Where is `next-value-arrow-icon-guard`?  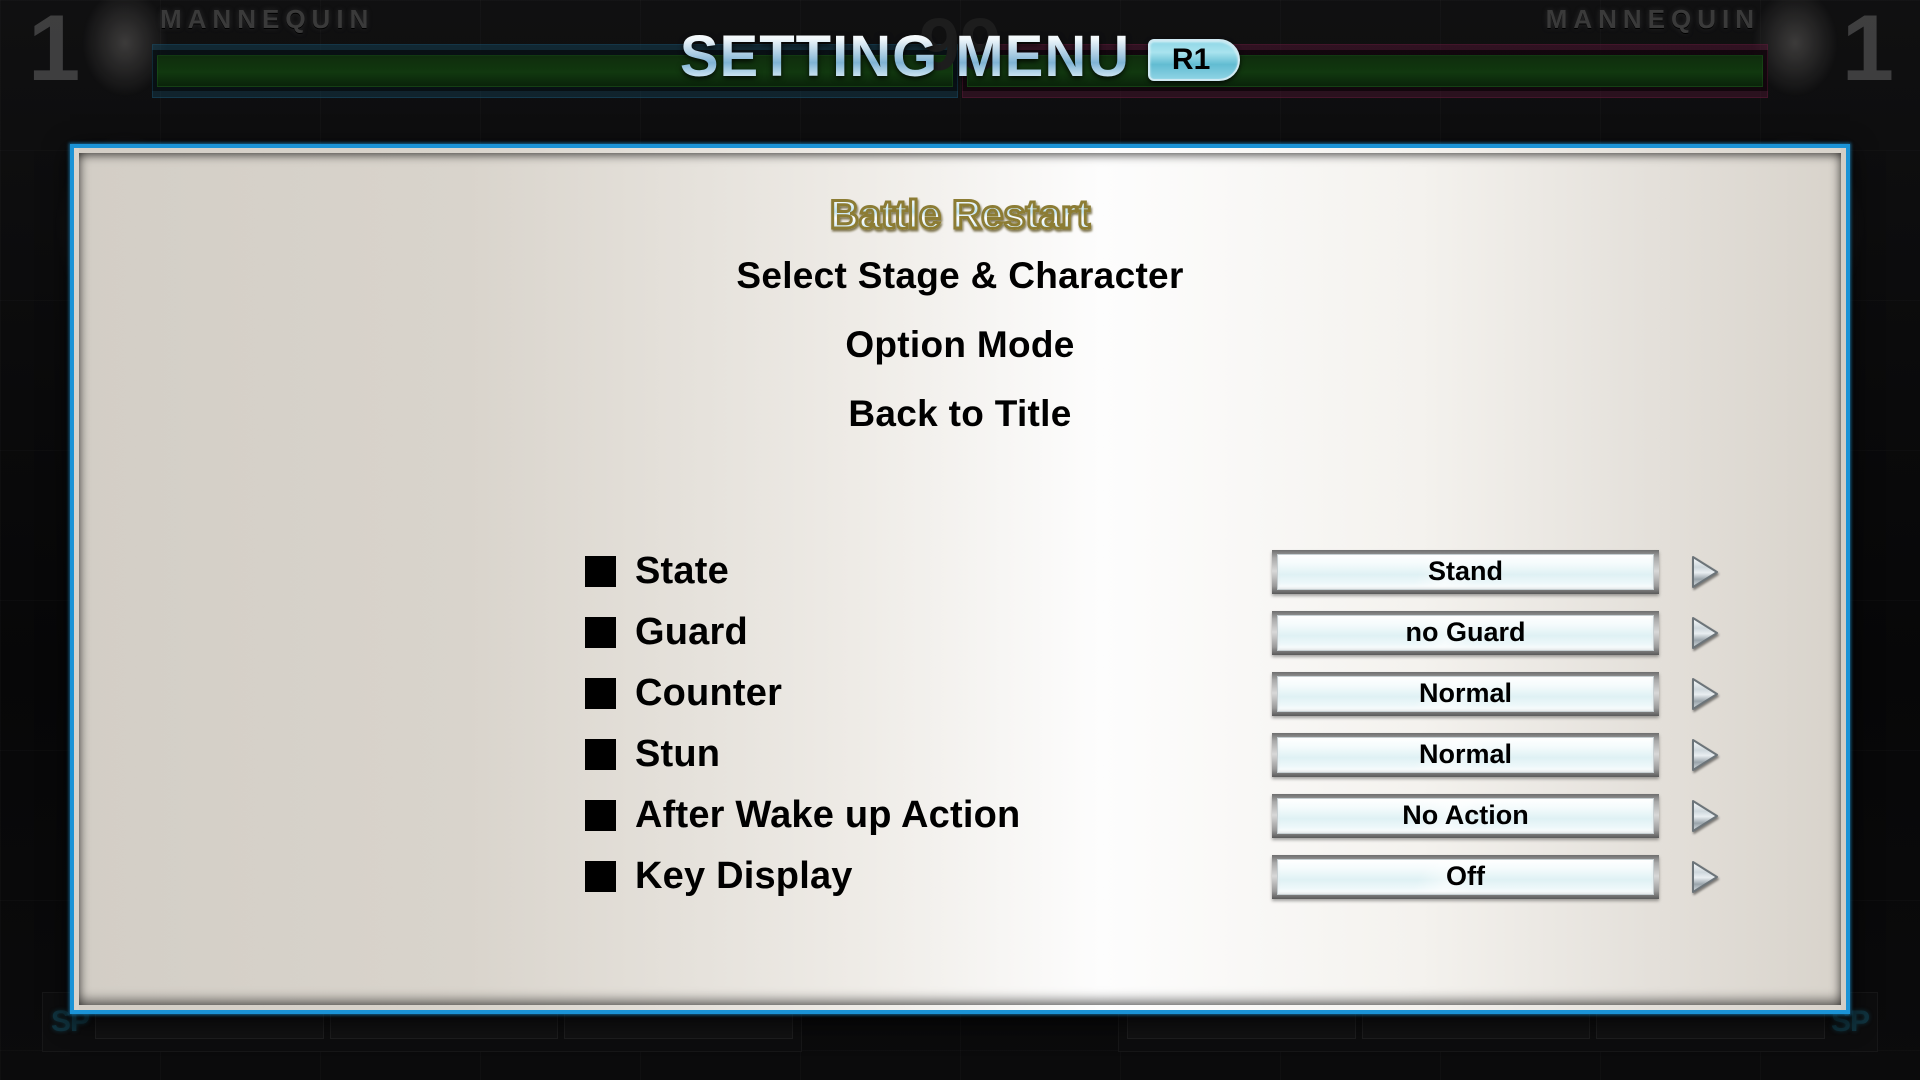
next-value-arrow-icon-guard is located at coordinates (1704, 633).